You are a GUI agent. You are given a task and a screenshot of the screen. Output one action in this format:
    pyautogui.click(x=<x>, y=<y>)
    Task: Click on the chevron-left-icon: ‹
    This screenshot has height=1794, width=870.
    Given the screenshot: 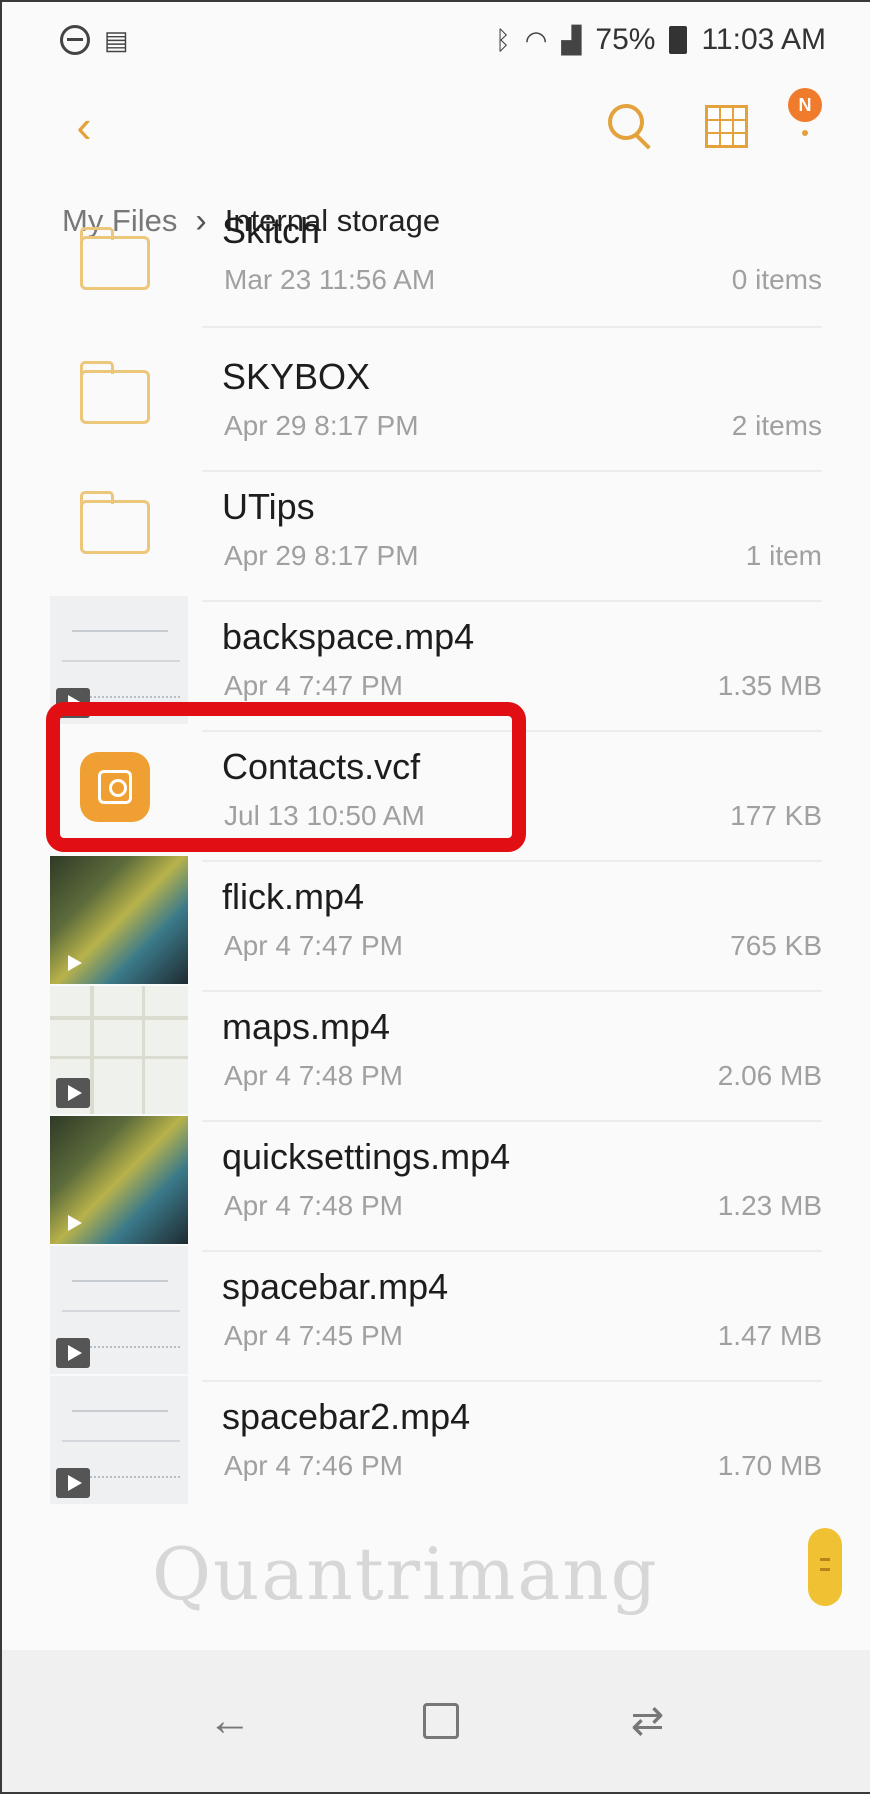 What is the action you would take?
    pyautogui.click(x=84, y=126)
    